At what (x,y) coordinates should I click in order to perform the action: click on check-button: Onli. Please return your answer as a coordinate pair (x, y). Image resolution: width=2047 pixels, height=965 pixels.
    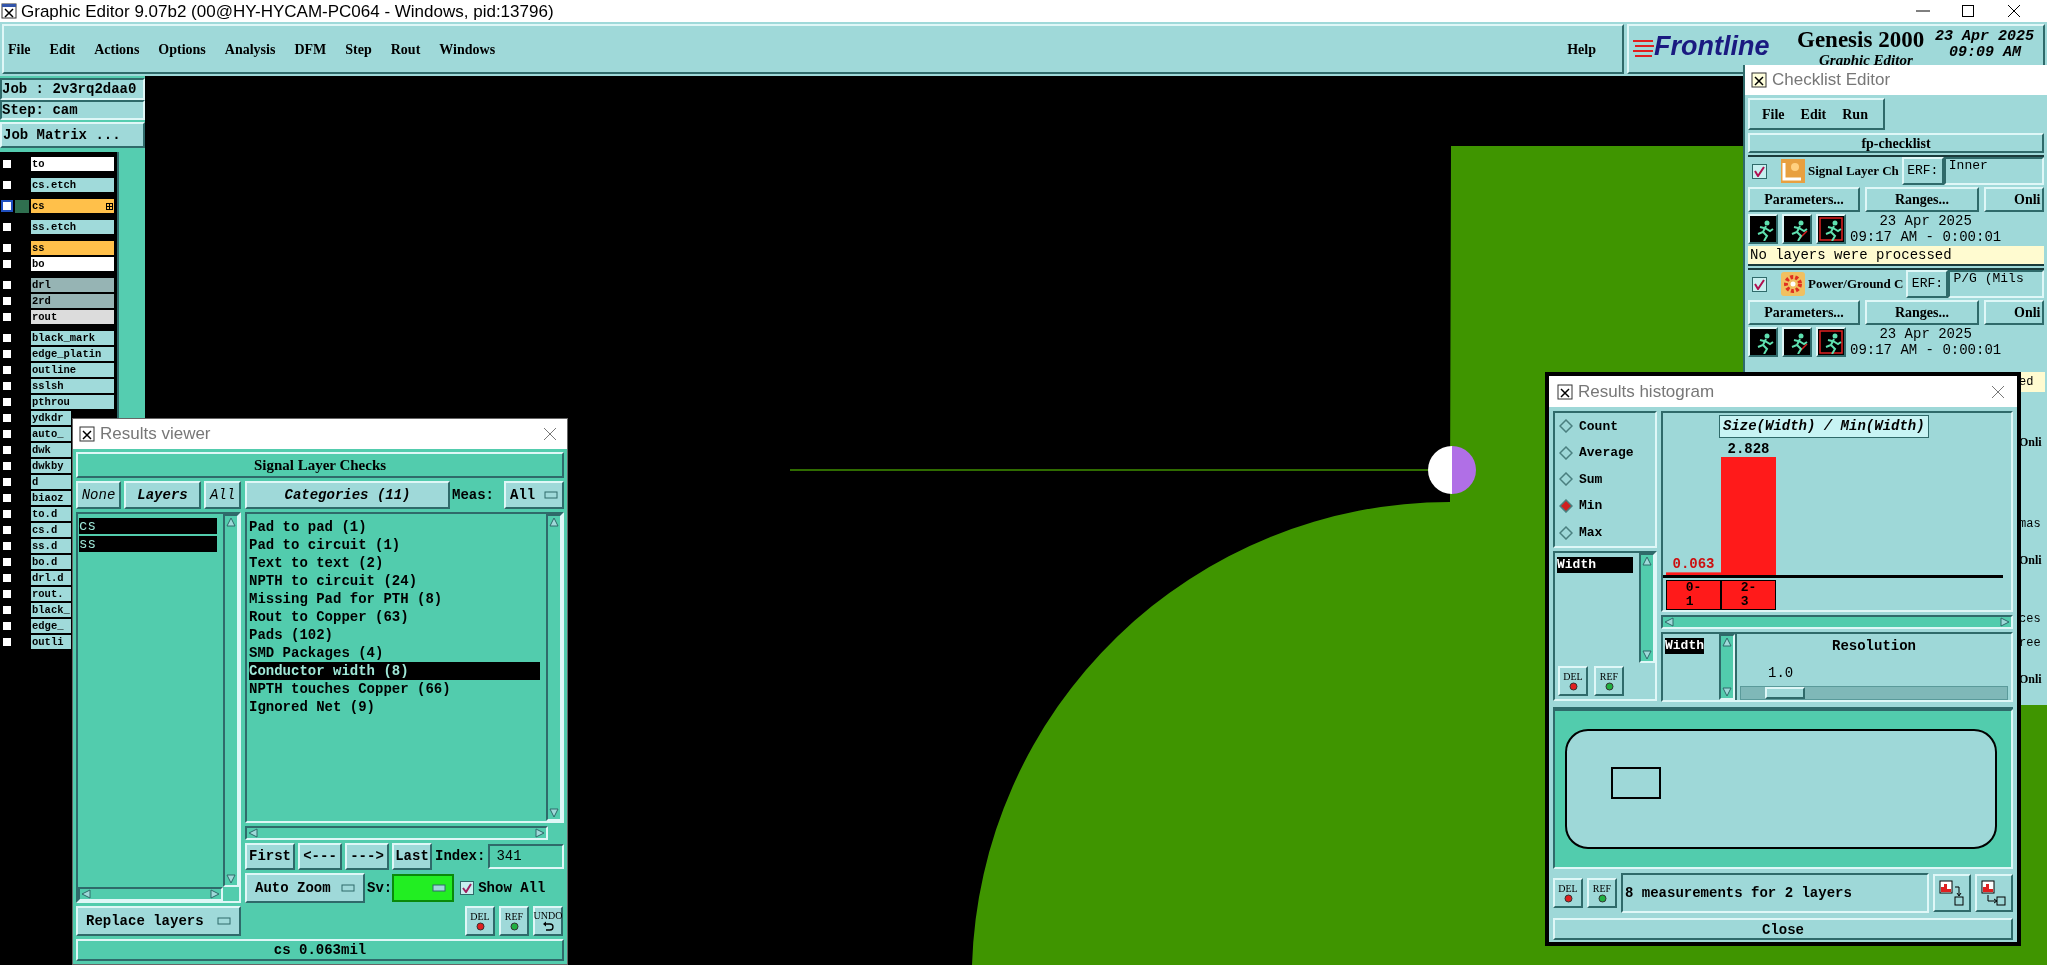
    Looking at the image, I should click on (2014, 312).